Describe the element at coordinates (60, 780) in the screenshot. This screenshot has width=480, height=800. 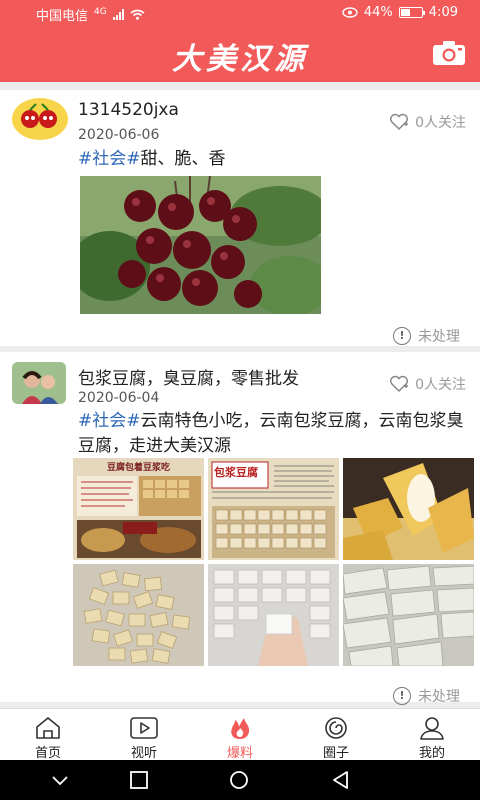
I see `chevron-down-icon` at that location.